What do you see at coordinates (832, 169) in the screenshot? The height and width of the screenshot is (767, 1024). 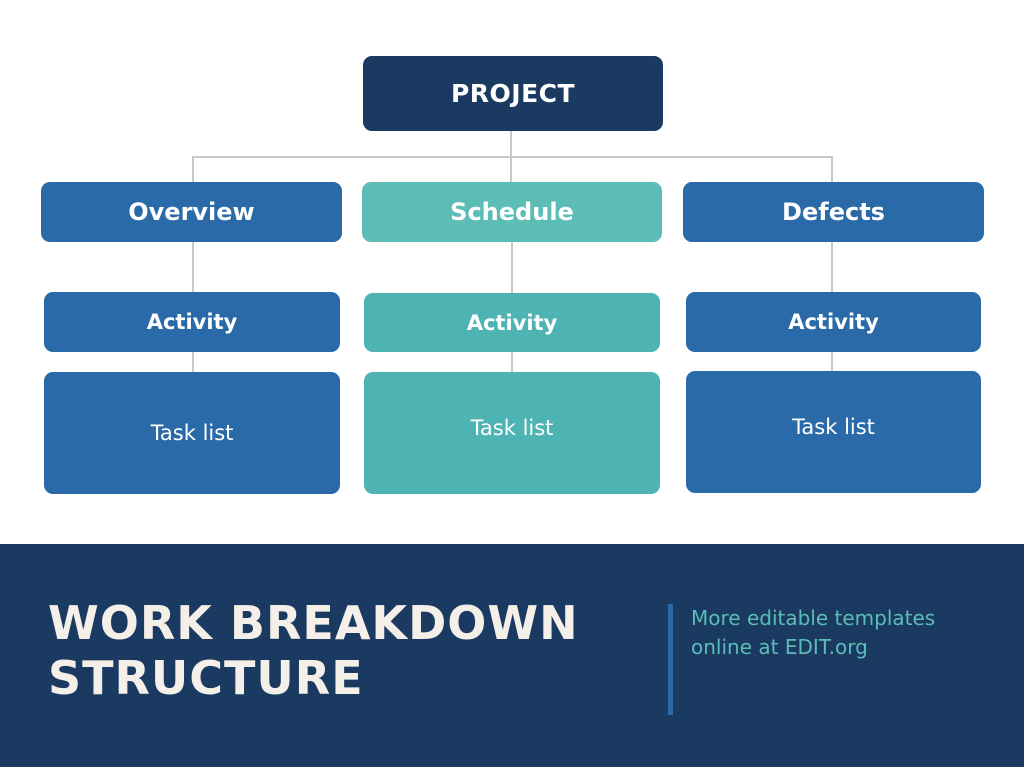 I see `connector-to-defects` at bounding box center [832, 169].